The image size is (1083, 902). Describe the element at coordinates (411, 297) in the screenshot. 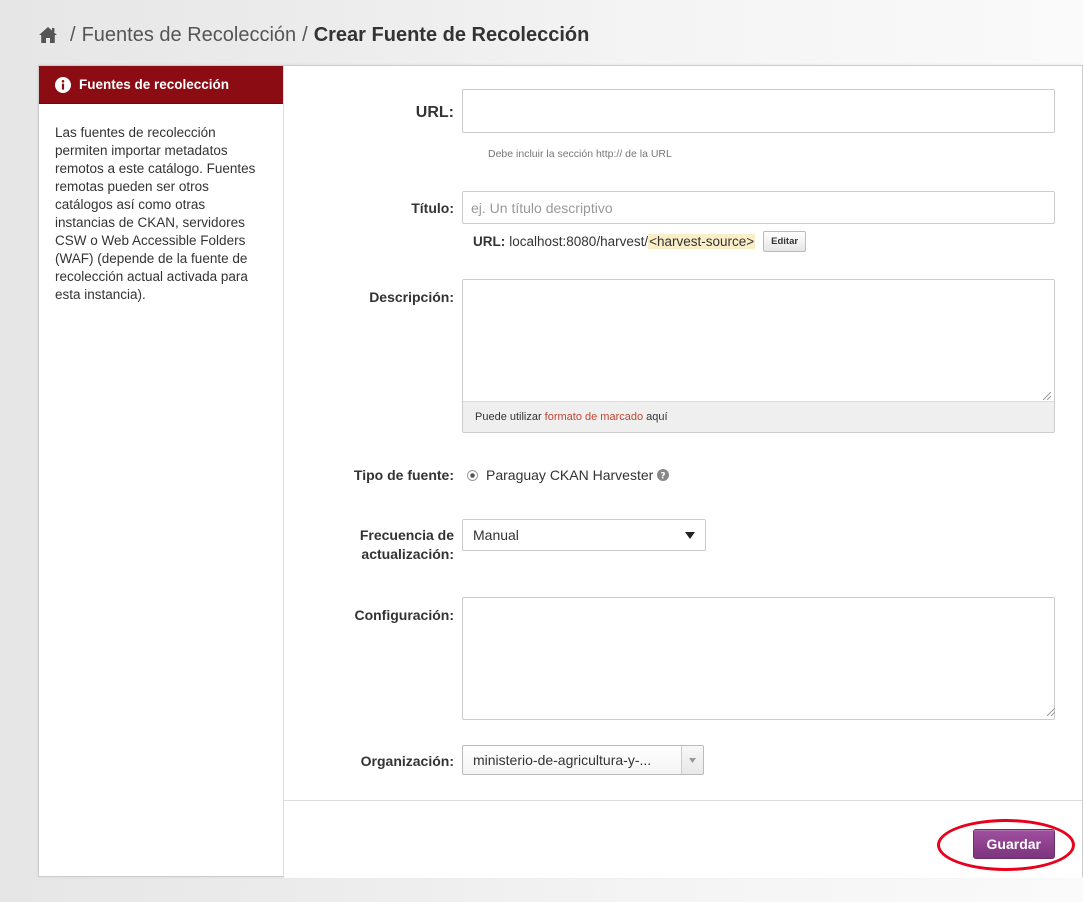

I see `description-label: Descripción:` at that location.